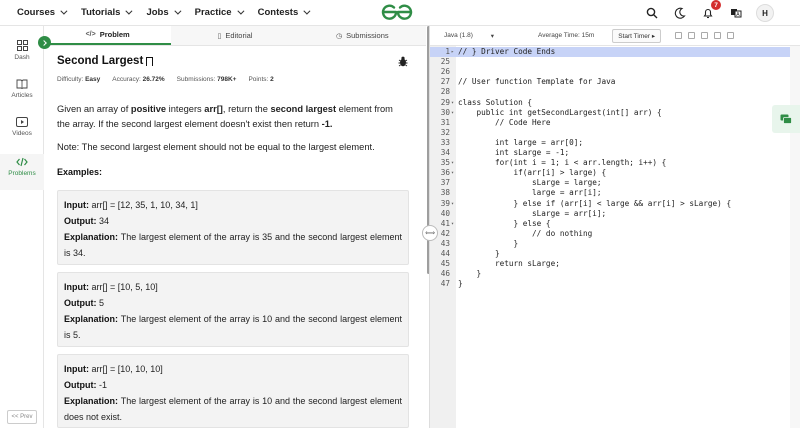  What do you see at coordinates (615, 143) in the screenshot?
I see `code-line: 33 int large = arr[0];` at bounding box center [615, 143].